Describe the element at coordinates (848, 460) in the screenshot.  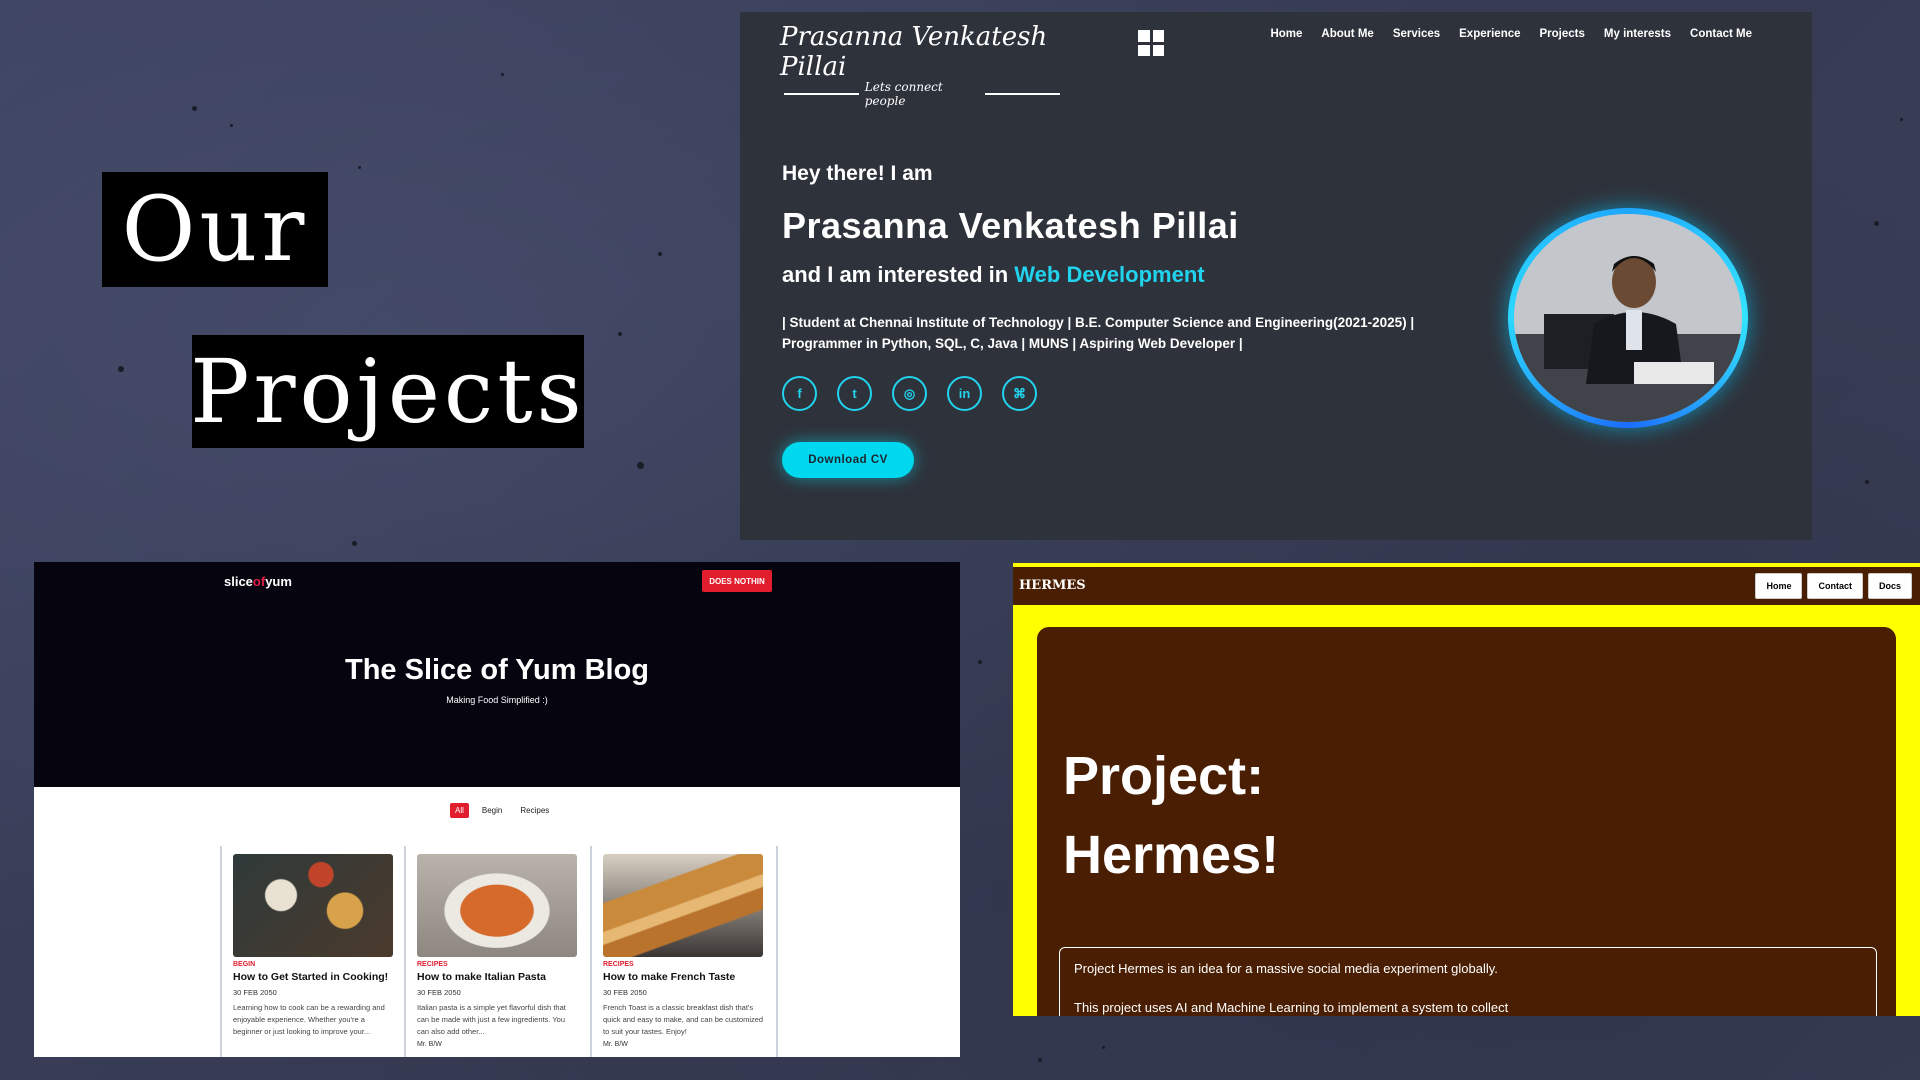
I see `download-cv-button: Download CV` at that location.